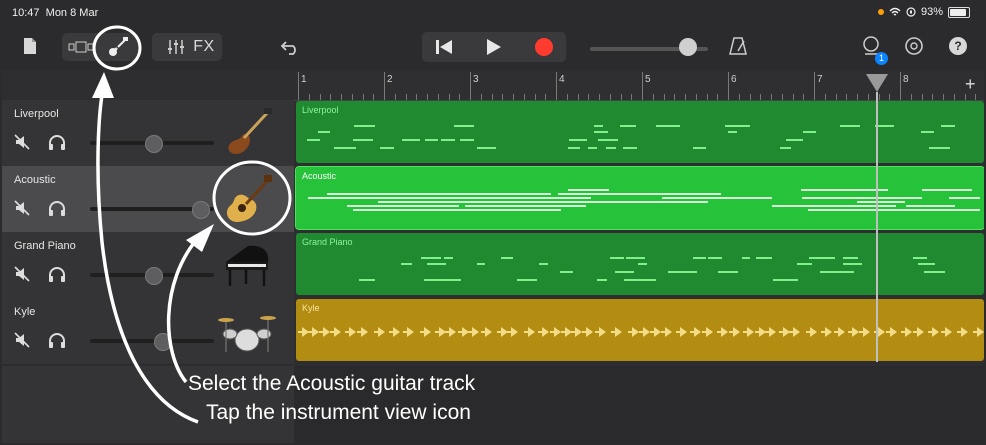  I want to click on arrow-to-instrument-icon, so click(147, 253).